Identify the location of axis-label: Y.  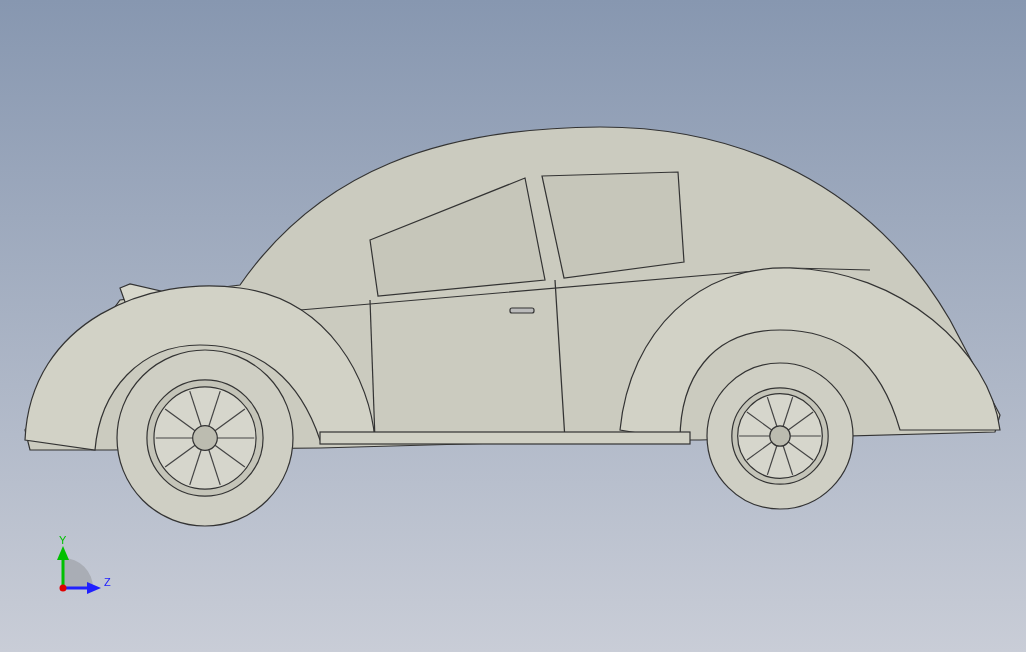
(63, 540).